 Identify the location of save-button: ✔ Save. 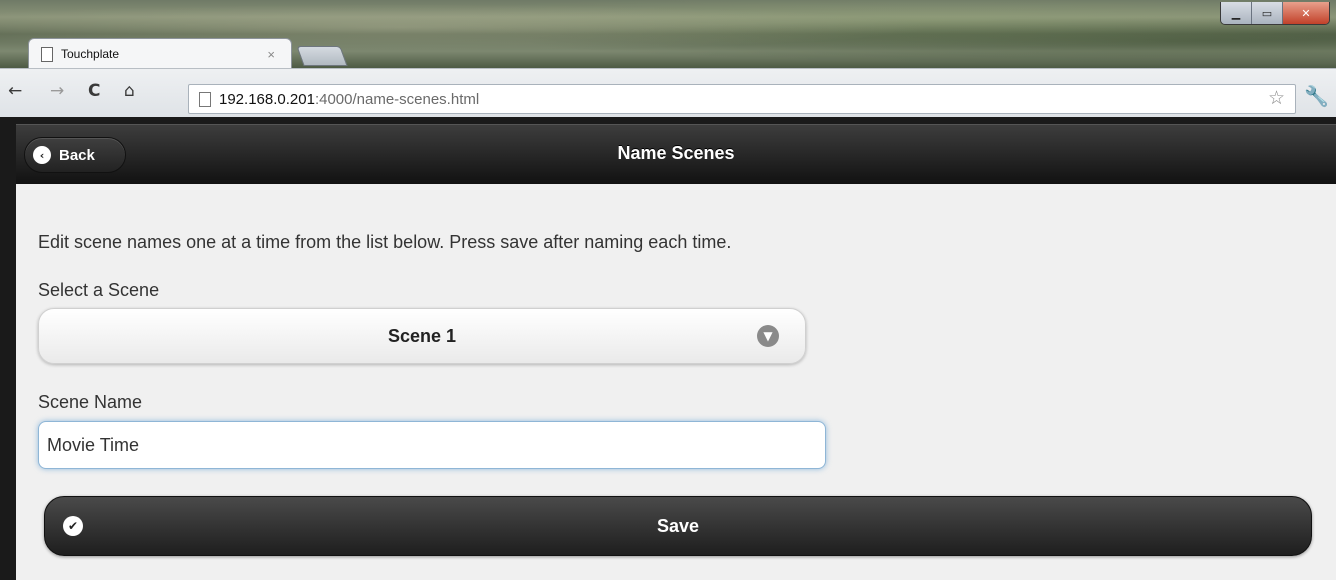
(678, 526).